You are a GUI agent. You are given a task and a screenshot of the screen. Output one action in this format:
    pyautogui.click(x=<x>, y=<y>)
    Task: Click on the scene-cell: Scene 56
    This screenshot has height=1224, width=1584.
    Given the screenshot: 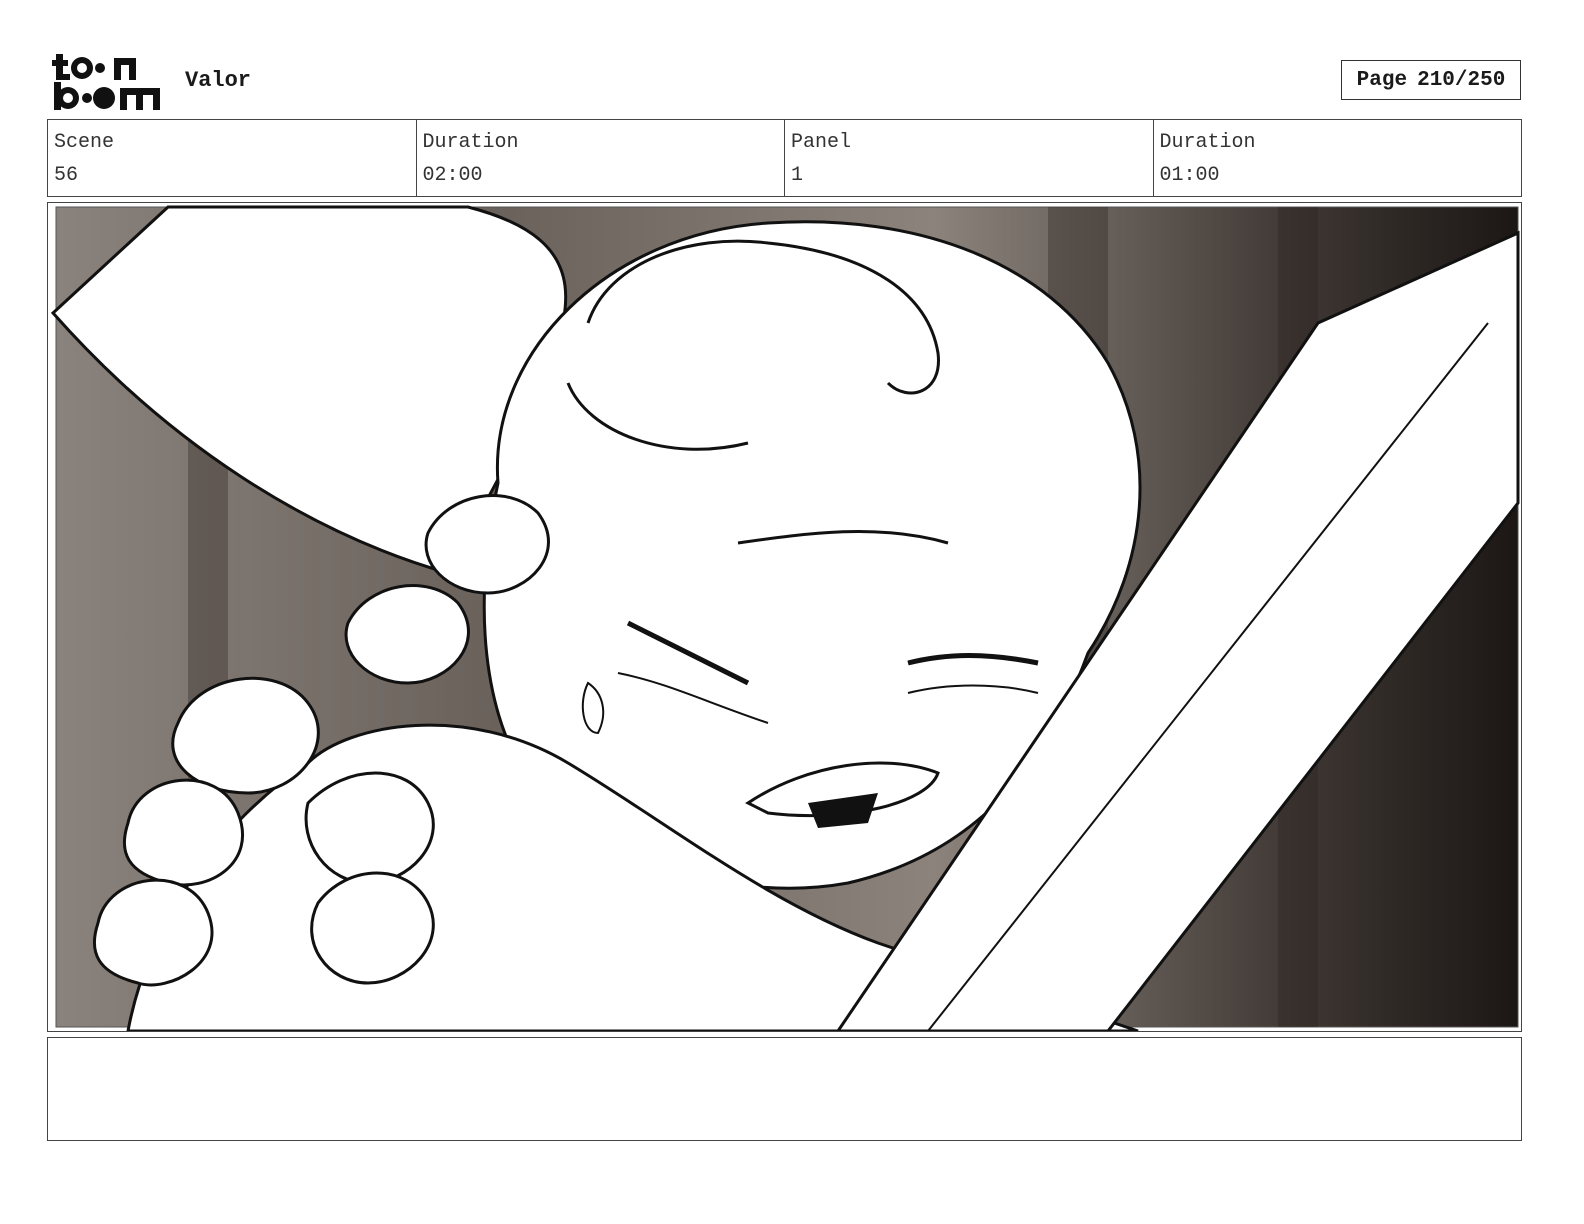 What is the action you would take?
    pyautogui.click(x=232, y=158)
    